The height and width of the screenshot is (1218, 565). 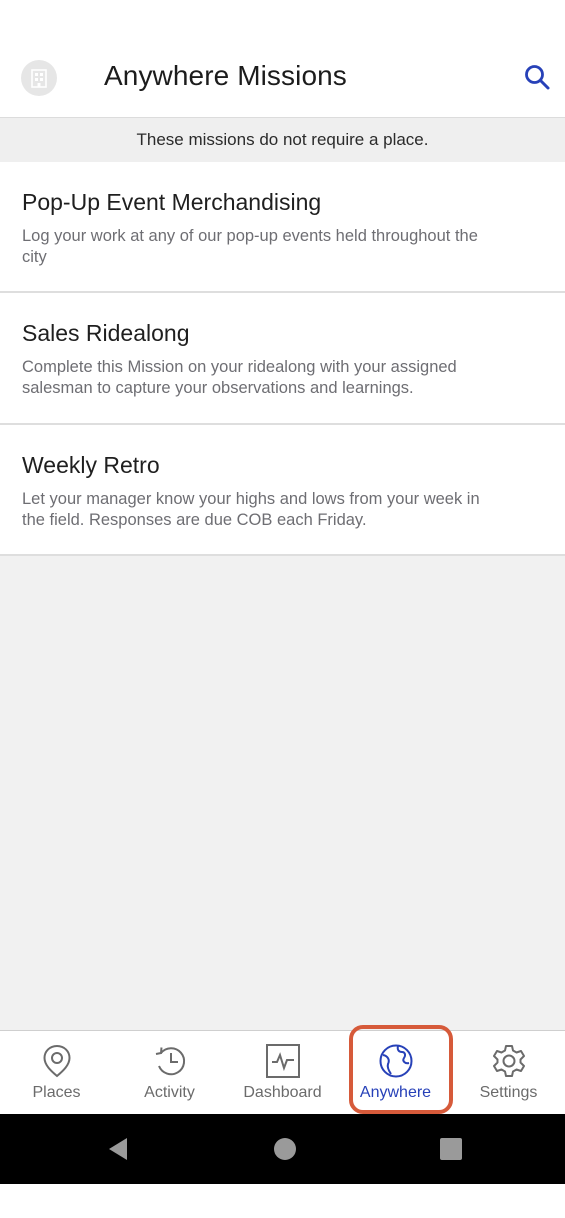 What do you see at coordinates (282, 140) in the screenshot?
I see `info-banner: These missions do not require a place.` at bounding box center [282, 140].